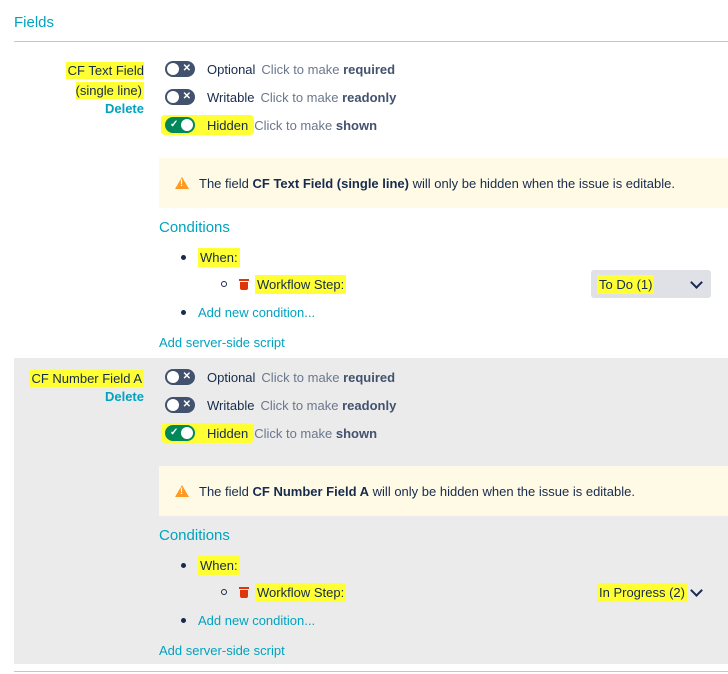 This screenshot has width=728, height=674. I want to click on select-value: In Progress (2), so click(642, 592).